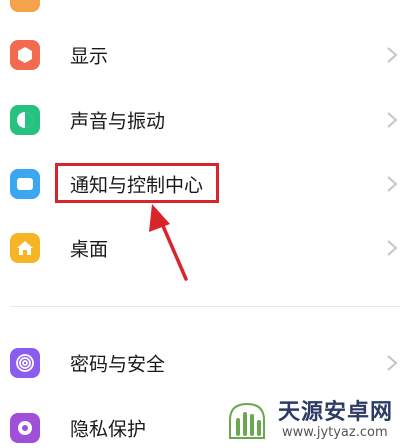 Image resolution: width=412 pixels, height=448 pixels. What do you see at coordinates (335, 432) in the screenshot?
I see `watermark-url: www.jytyaz.com` at bounding box center [335, 432].